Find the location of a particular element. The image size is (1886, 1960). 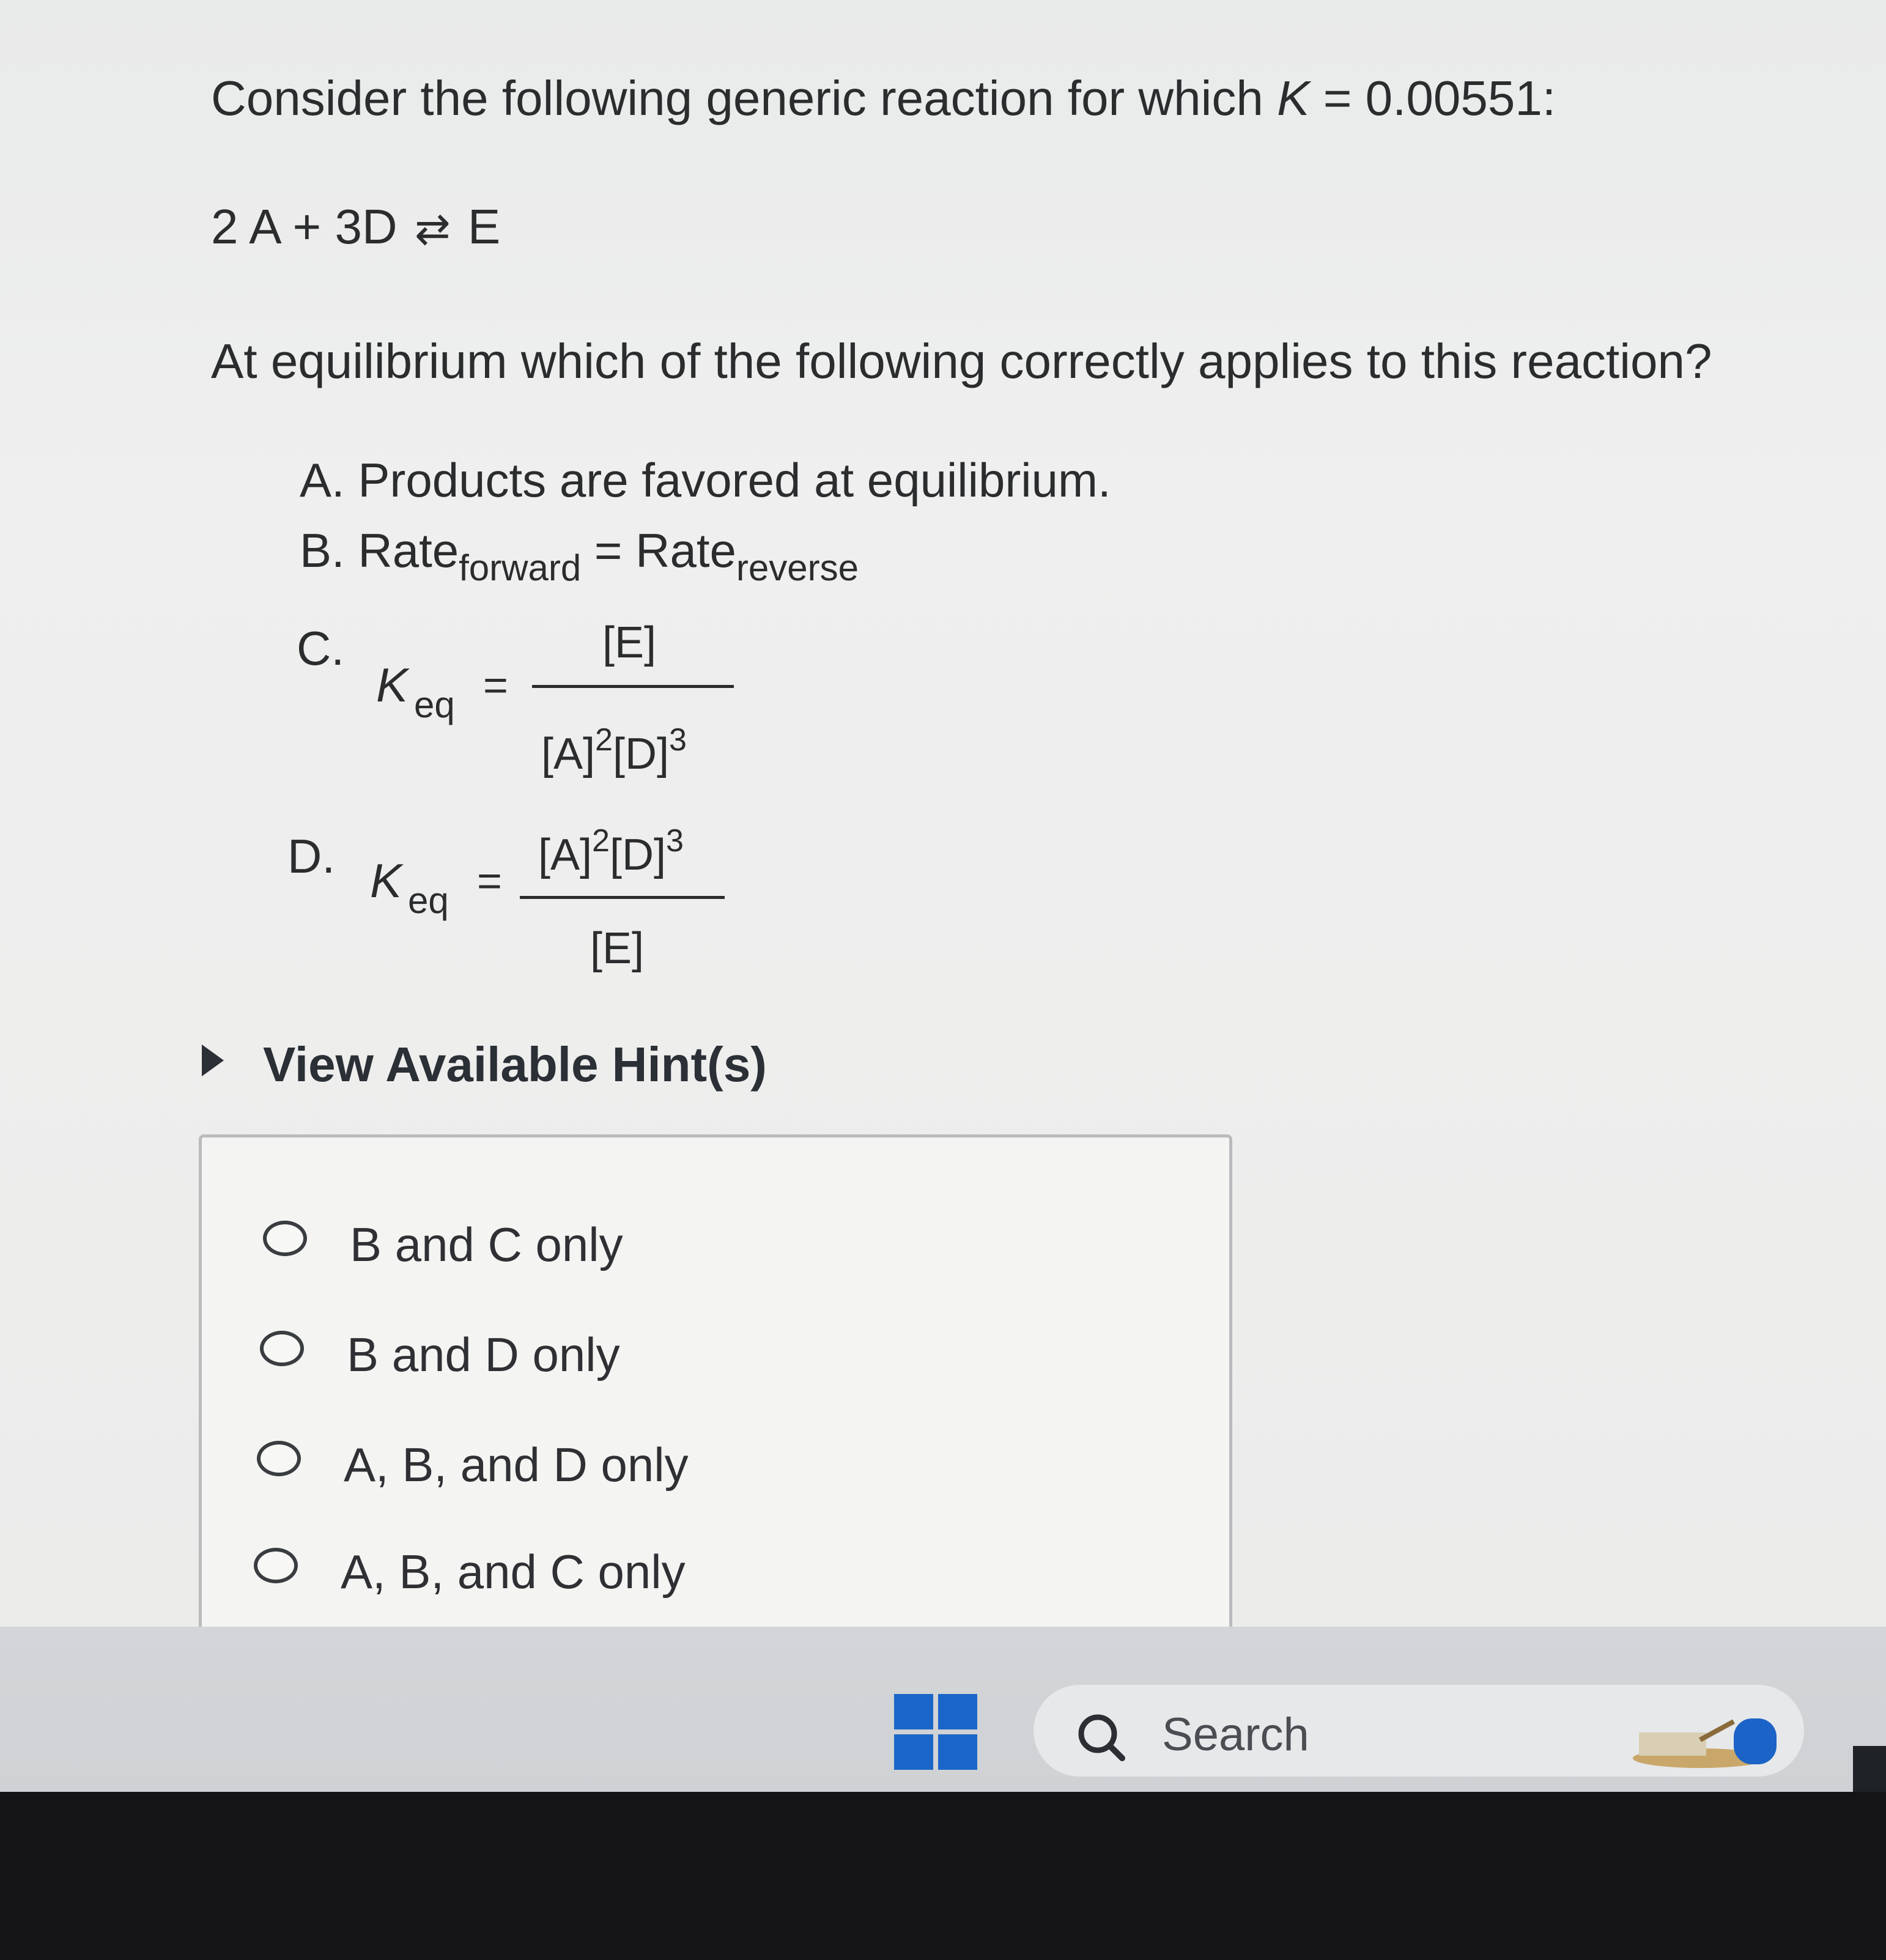

statement-d-fraction-bar is located at coordinates (622, 897).